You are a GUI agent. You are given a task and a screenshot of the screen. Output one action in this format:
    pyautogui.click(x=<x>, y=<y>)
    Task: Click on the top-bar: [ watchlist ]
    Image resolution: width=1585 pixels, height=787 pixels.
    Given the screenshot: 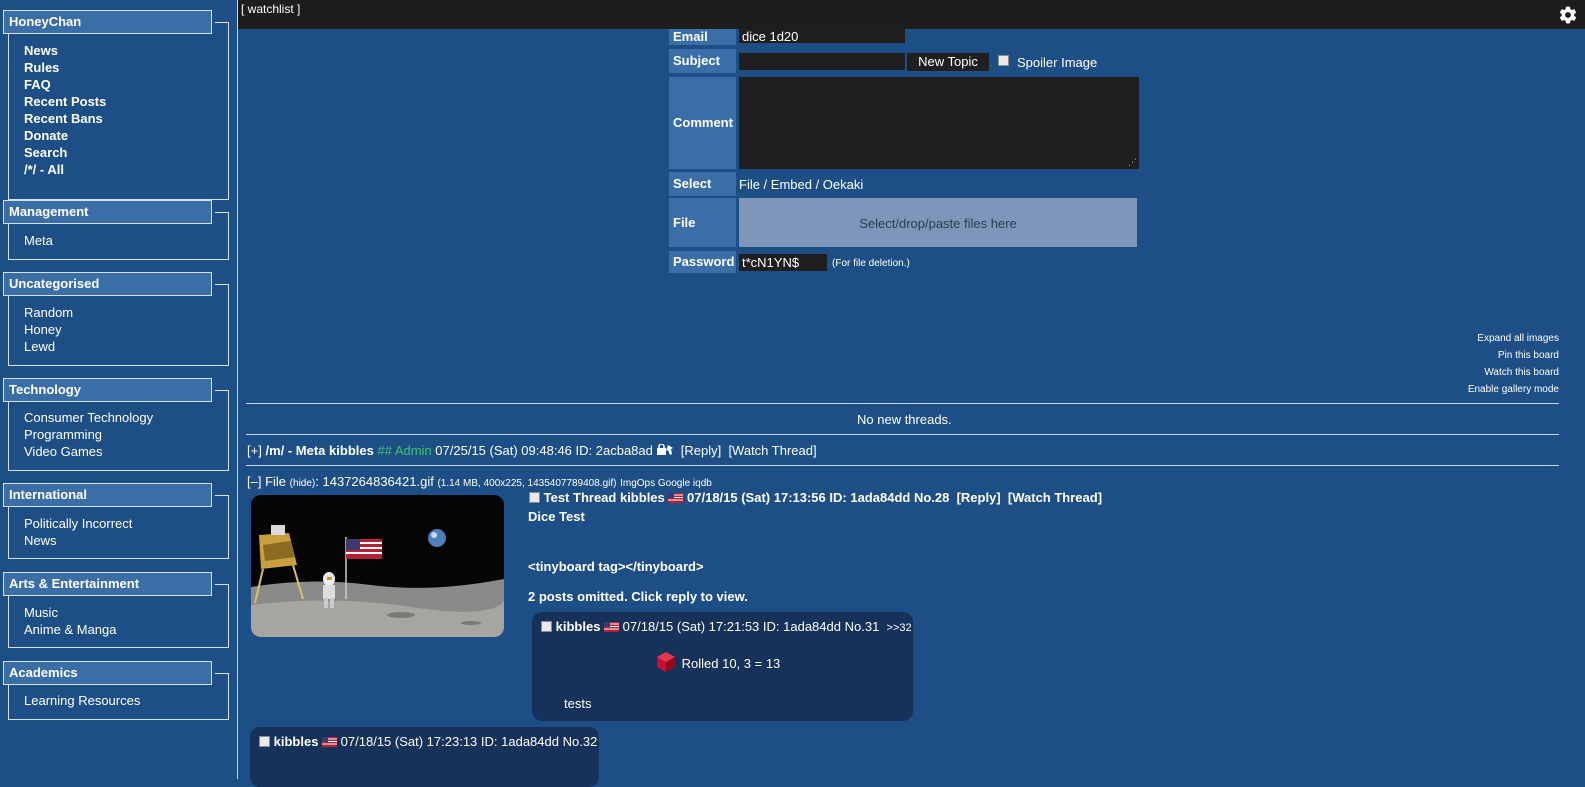 What is the action you would take?
    pyautogui.click(x=911, y=14)
    